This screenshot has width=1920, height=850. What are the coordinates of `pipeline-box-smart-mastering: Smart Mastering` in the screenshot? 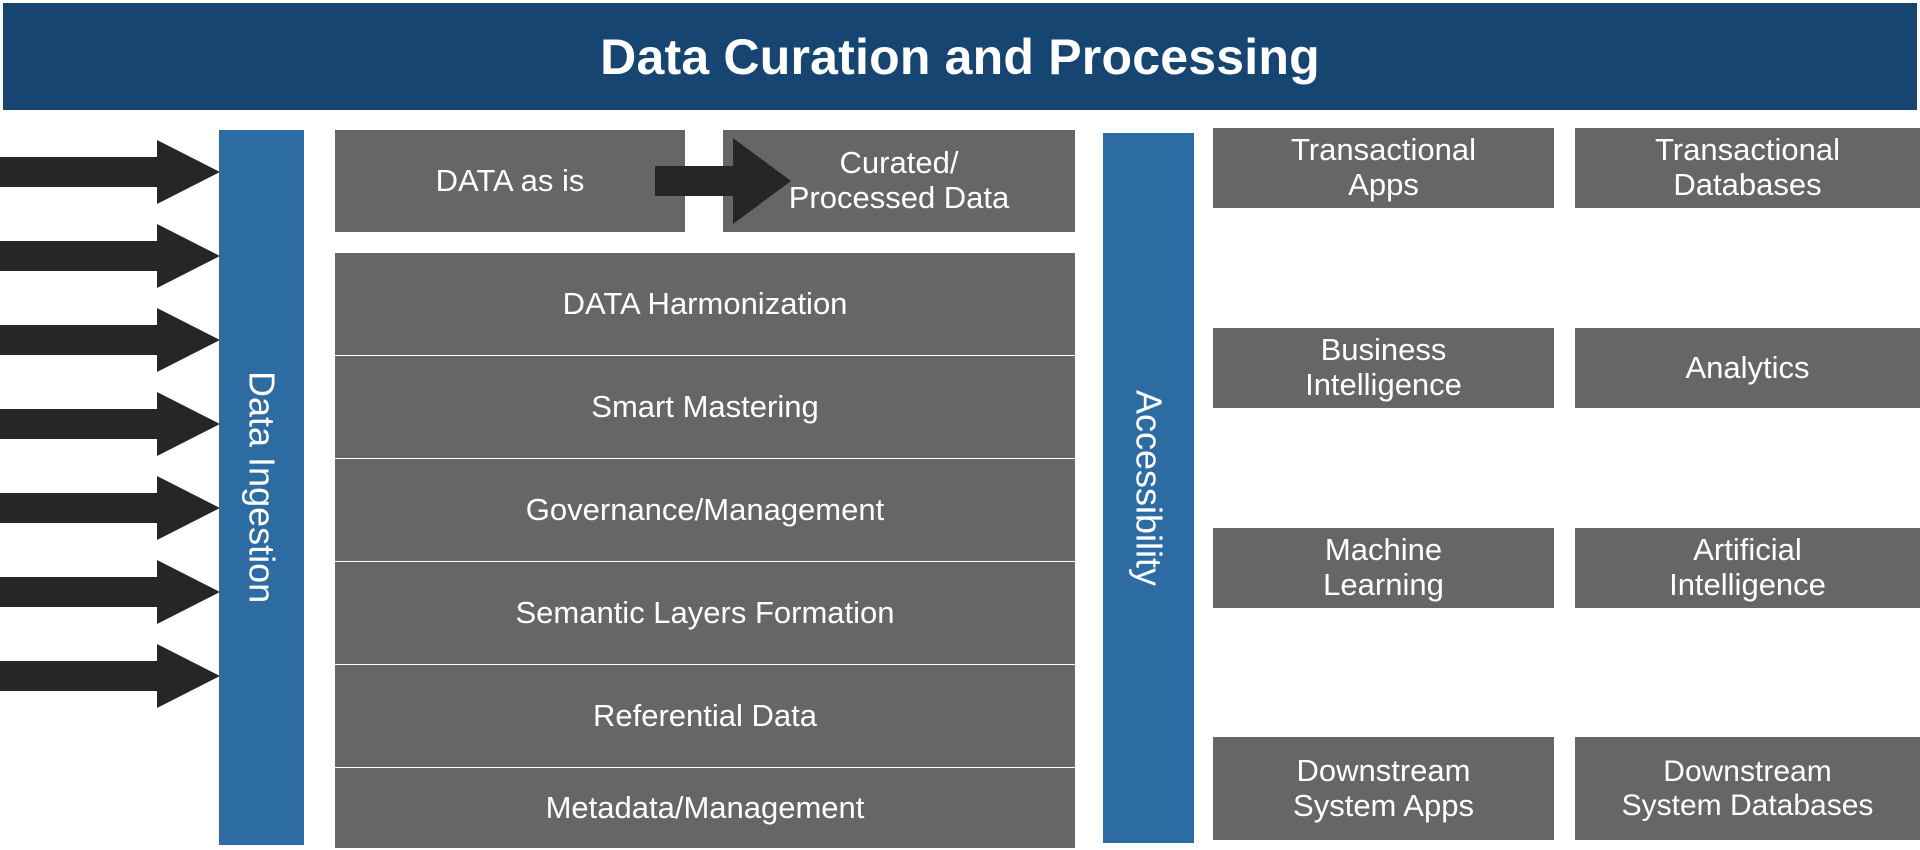 It's located at (705, 407).